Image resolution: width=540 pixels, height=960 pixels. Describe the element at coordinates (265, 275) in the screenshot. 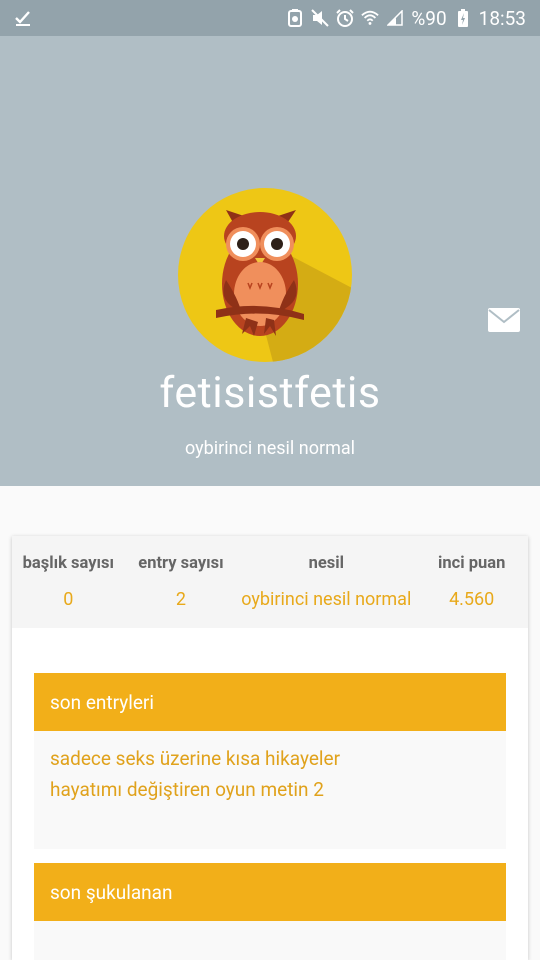

I see `owl-avatar` at that location.